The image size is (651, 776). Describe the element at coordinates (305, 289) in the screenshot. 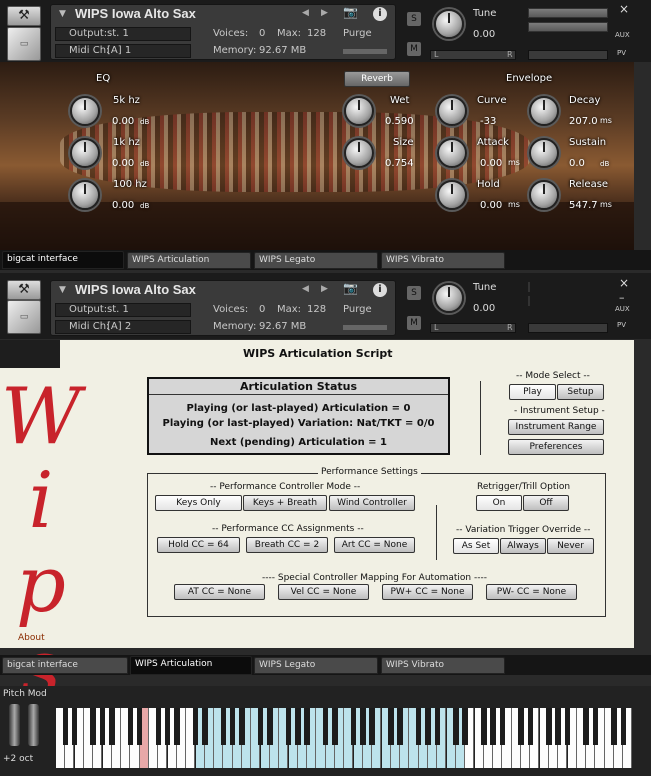

I see `prev-instrument-icon: ◀` at that location.